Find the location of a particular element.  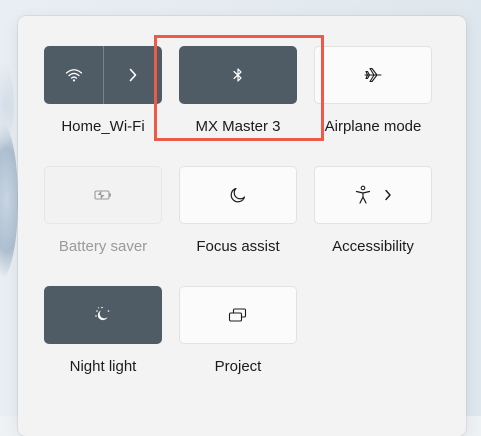

wifi-tile is located at coordinates (103, 75).